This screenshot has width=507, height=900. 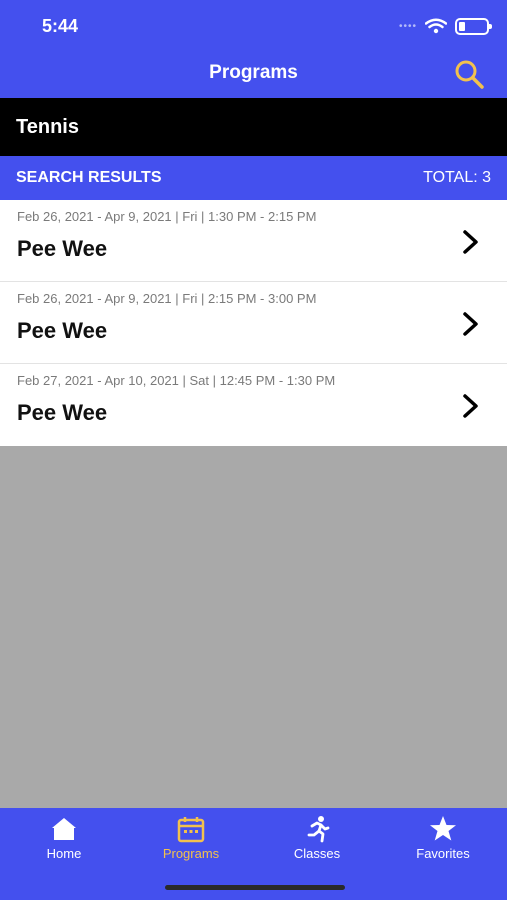 I want to click on tab-label: Classes, so click(x=317, y=853).